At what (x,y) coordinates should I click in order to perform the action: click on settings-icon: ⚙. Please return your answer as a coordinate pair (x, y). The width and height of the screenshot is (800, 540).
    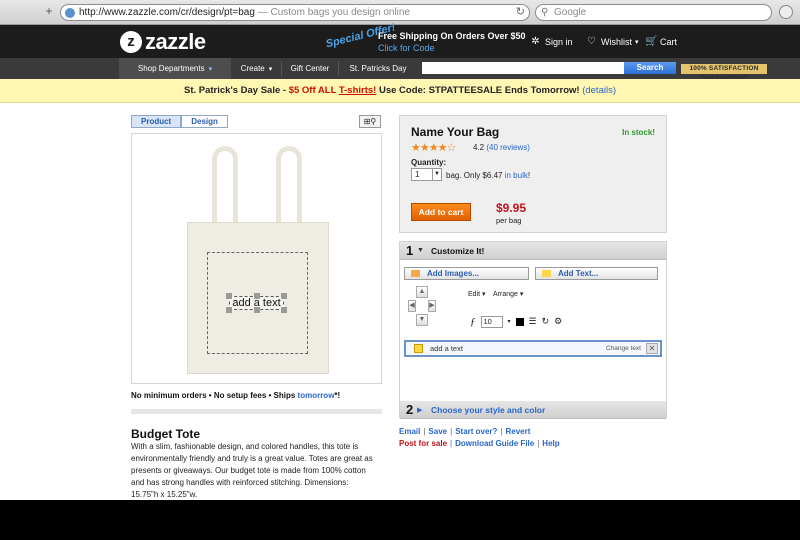
    Looking at the image, I should click on (558, 321).